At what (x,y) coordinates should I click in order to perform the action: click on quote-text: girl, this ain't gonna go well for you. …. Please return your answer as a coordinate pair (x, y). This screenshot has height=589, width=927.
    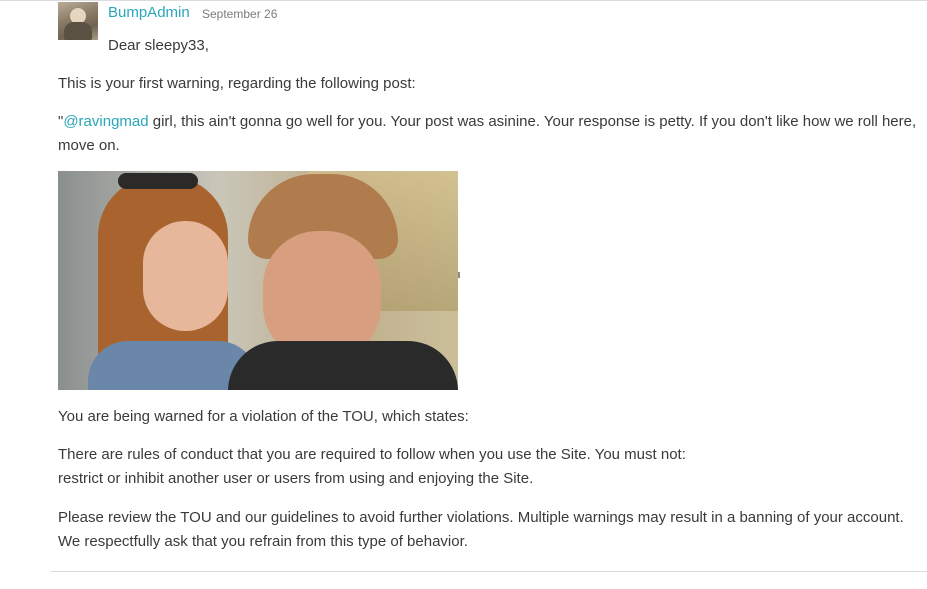
    Looking at the image, I should click on (487, 133).